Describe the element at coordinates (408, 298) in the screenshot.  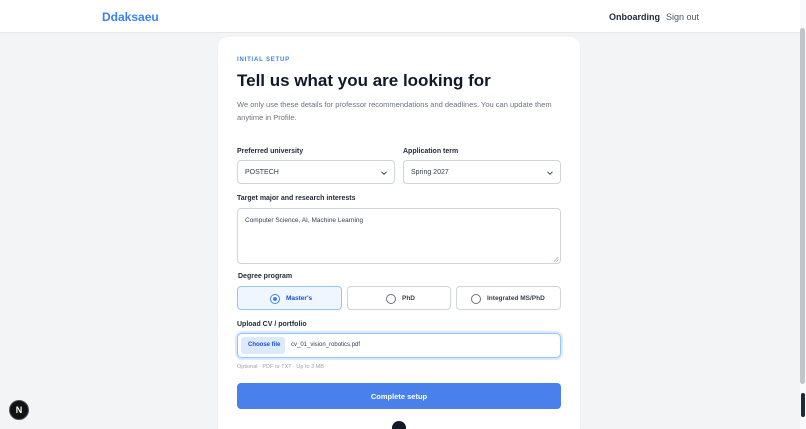
I see `degree-option-label: PhD` at that location.